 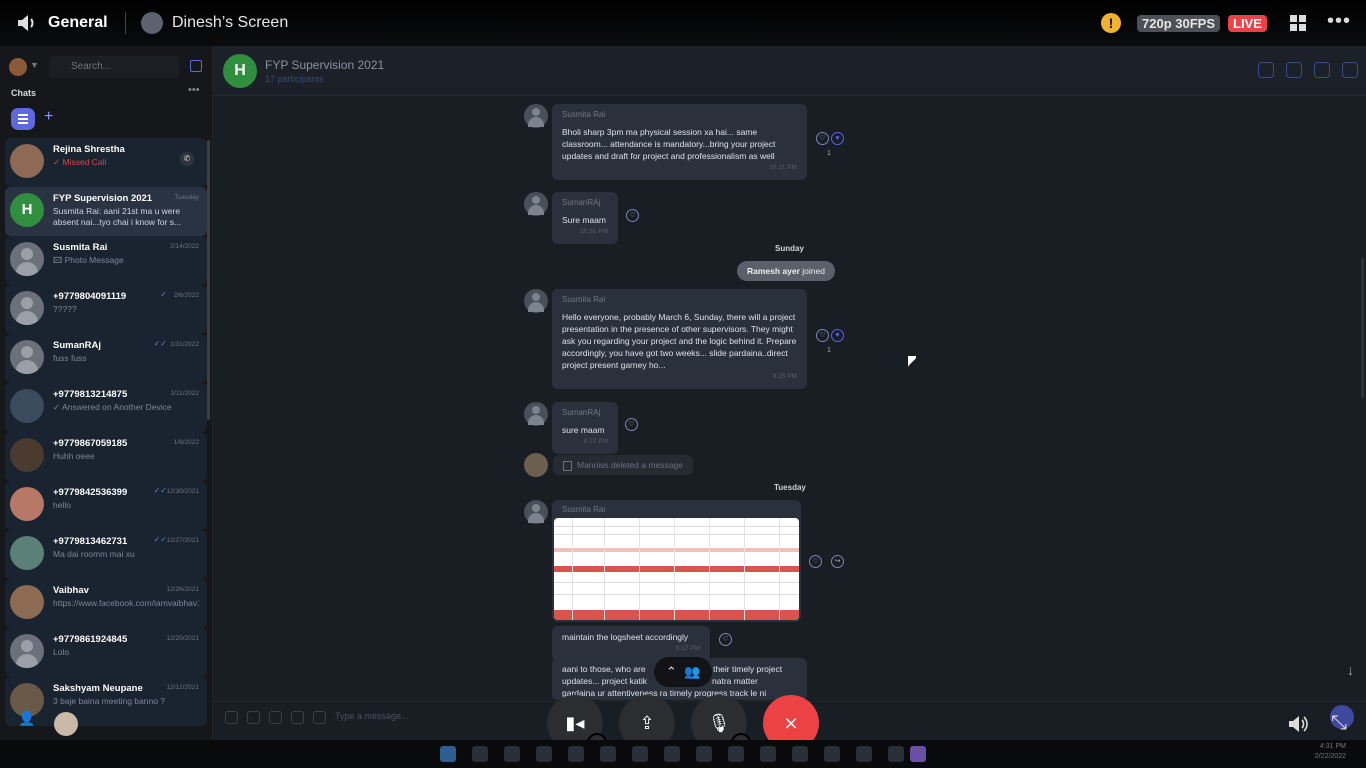 I want to click on discord-icon, so click(x=152, y=23).